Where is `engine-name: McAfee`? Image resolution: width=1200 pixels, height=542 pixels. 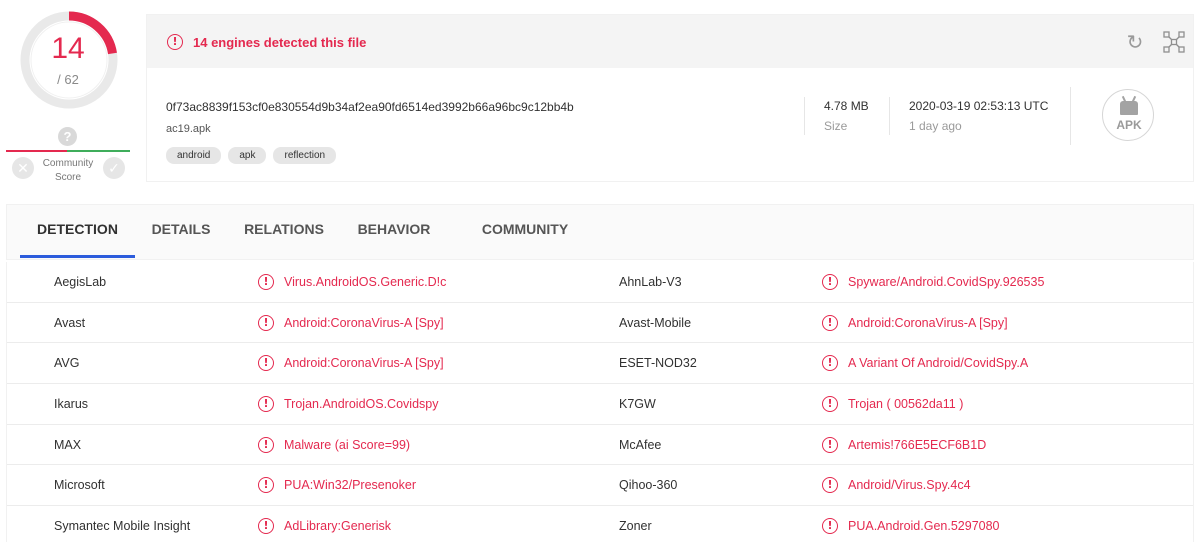 engine-name: McAfee is located at coordinates (640, 444).